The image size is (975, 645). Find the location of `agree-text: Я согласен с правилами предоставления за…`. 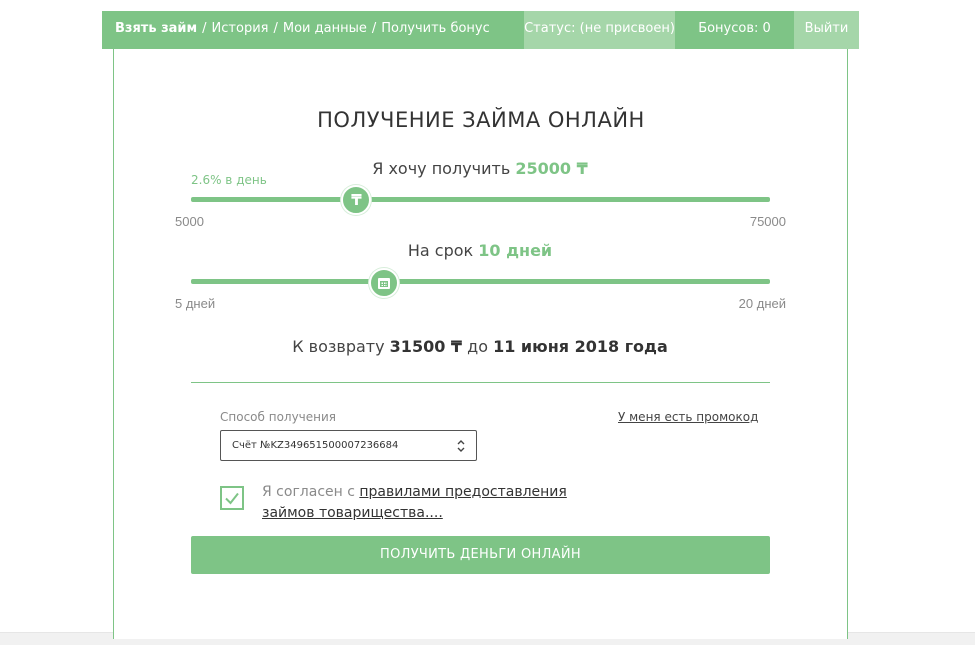

agree-text: Я согласен с правилами предоставления за… is located at coordinates (442, 503).